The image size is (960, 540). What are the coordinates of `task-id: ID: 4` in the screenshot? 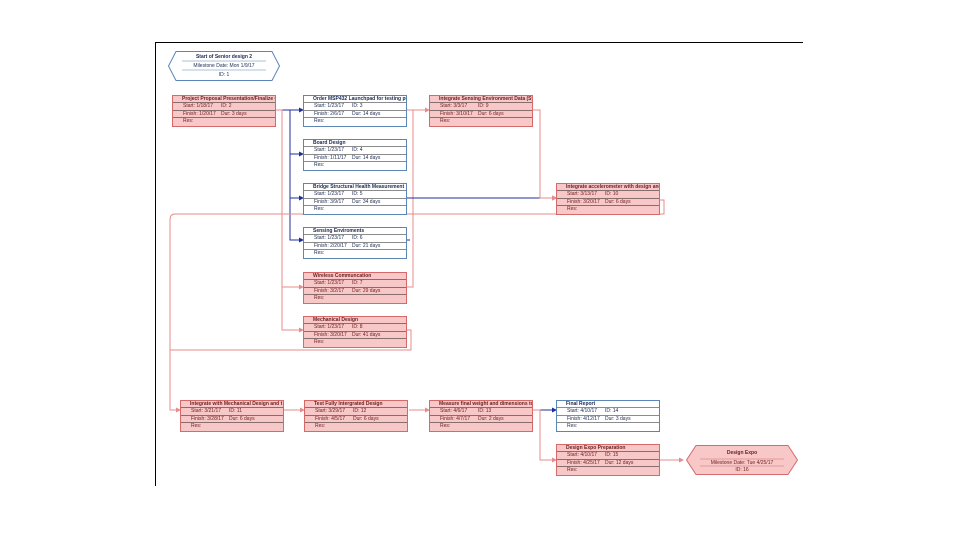 It's located at (357, 150).